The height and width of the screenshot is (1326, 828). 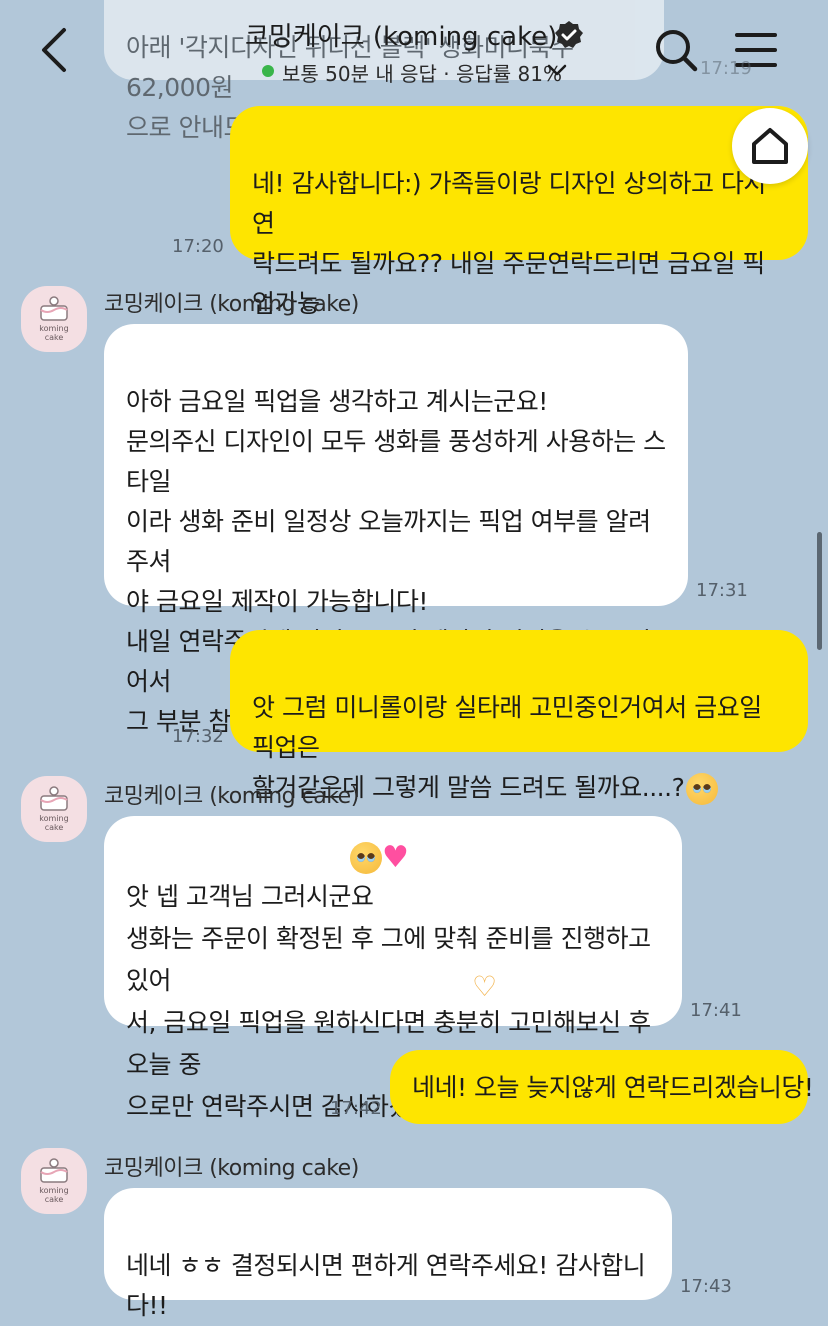 What do you see at coordinates (268, 71) in the screenshot?
I see `online-status-dot` at bounding box center [268, 71].